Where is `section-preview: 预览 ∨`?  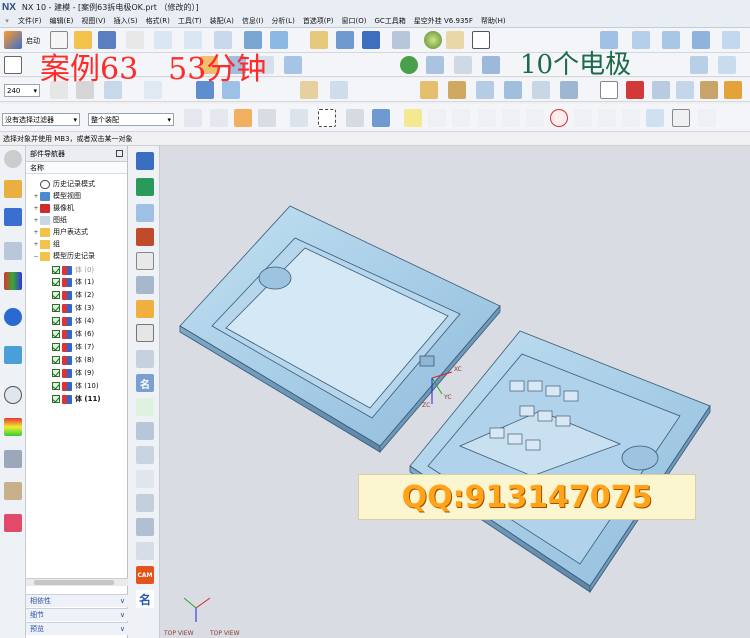
section-preview: 预览 ∨ is located at coordinates (77, 628).